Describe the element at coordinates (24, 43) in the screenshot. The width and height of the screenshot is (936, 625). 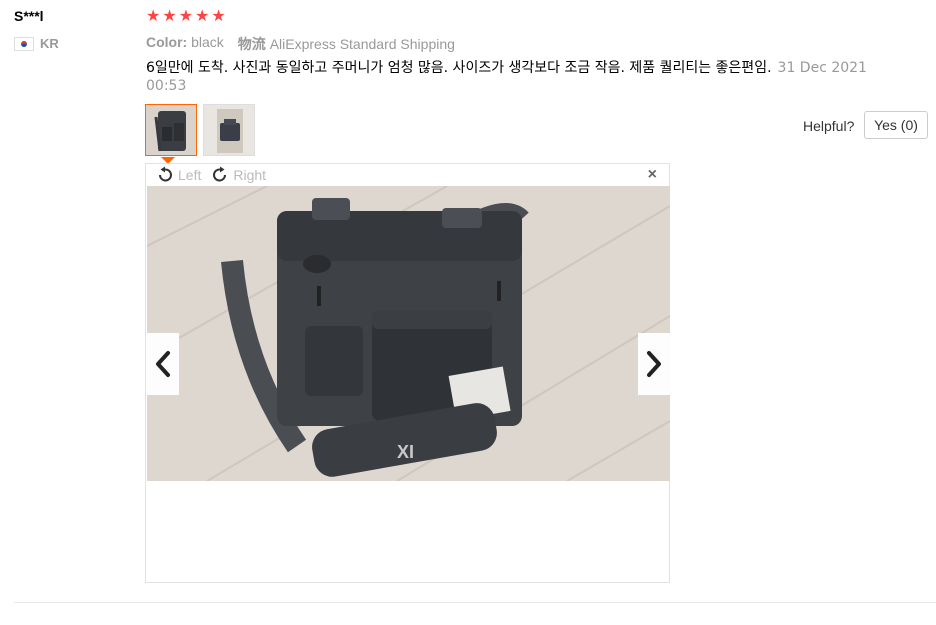
I see `flag-icon` at that location.